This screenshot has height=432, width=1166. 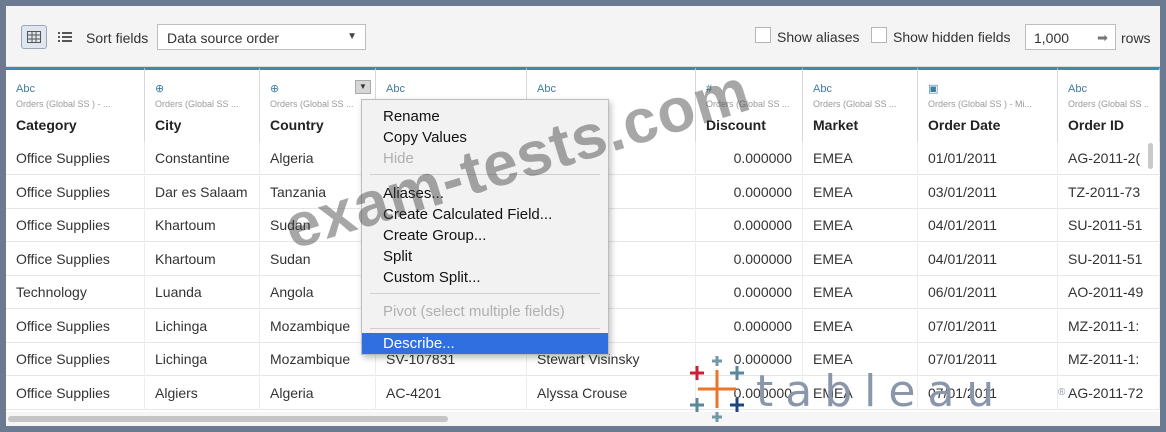 I want to click on rows-count-input: 1,000 ➡, so click(x=1070, y=37).